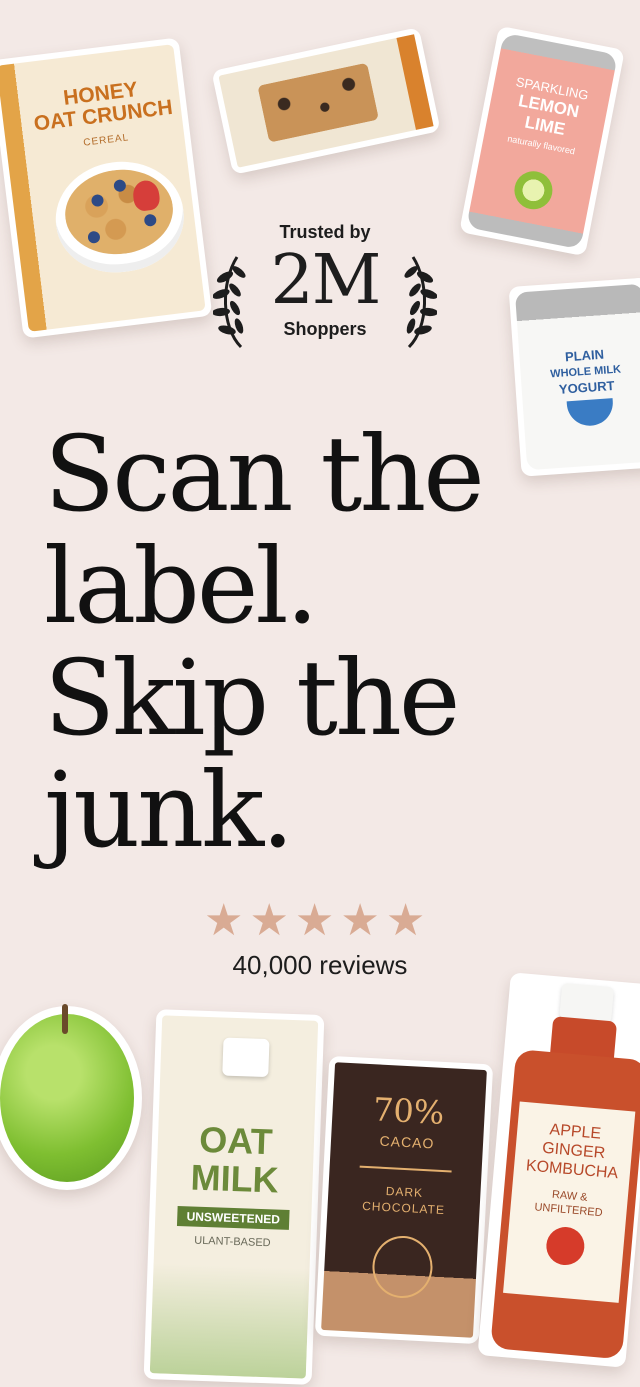 The width and height of the screenshot is (640, 1387). I want to click on yogurt-bowl-icon, so click(590, 413).